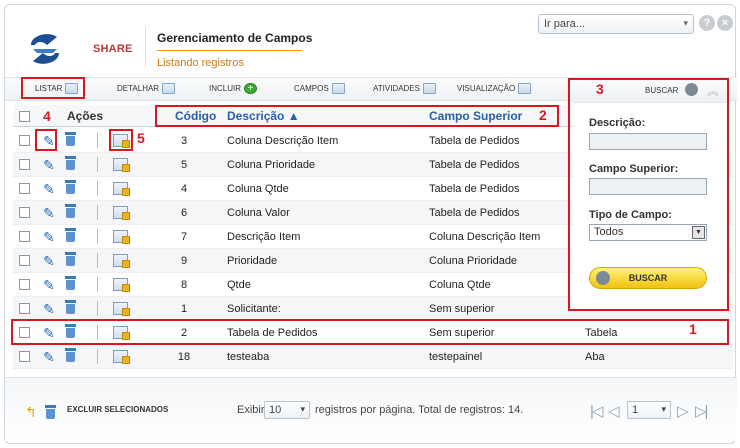 This screenshot has width=740, height=448. I want to click on tab-visualizacao: VISUALIZAÇÃO, so click(494, 88).